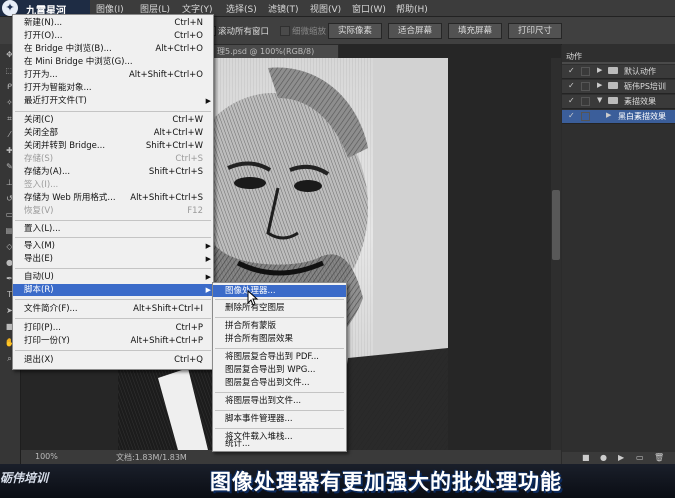 The image size is (675, 498). I want to click on action-row: ✓ ▶ 砺伟PS培训, so click(618, 87).